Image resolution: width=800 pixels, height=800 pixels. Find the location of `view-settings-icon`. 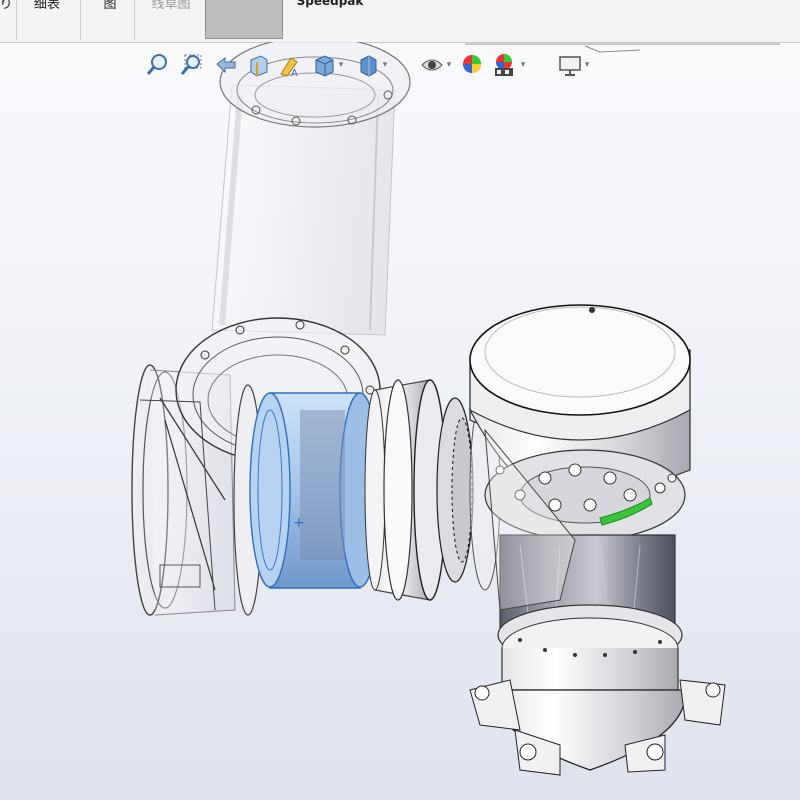

view-settings-icon is located at coordinates (570, 65).